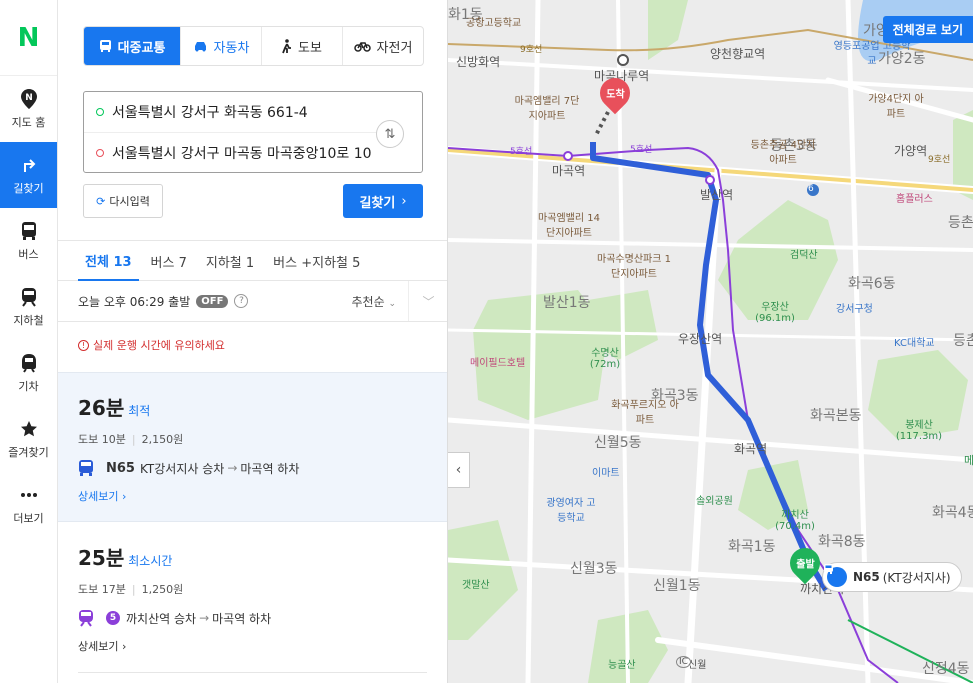 This screenshot has width=973, height=683. I want to click on map-label-district: 발산1동, so click(567, 303).